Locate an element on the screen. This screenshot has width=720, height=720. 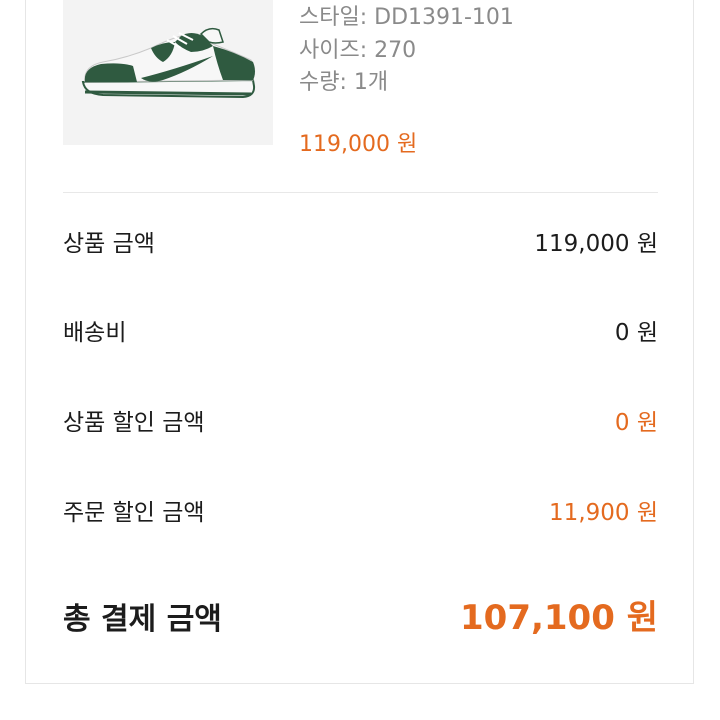
sneaker-image is located at coordinates (168, 63).